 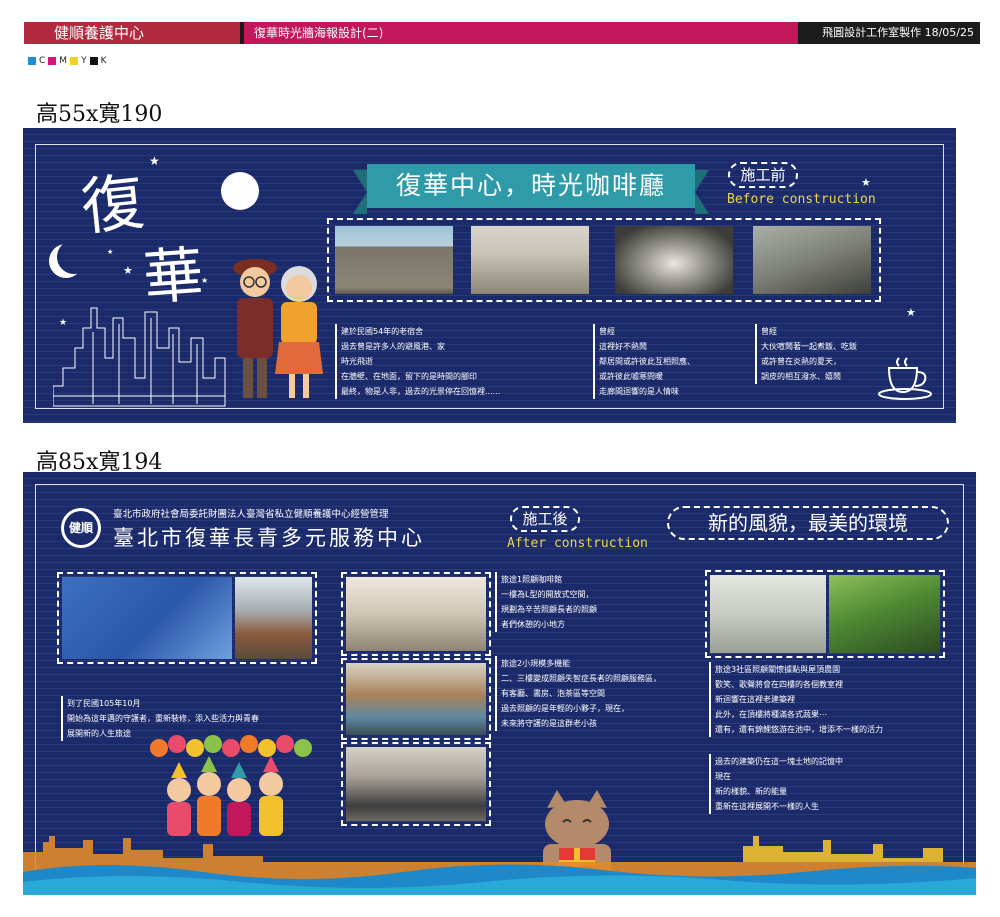 What do you see at coordinates (81, 528) in the screenshot?
I see `poster2-logo: 健順` at bounding box center [81, 528].